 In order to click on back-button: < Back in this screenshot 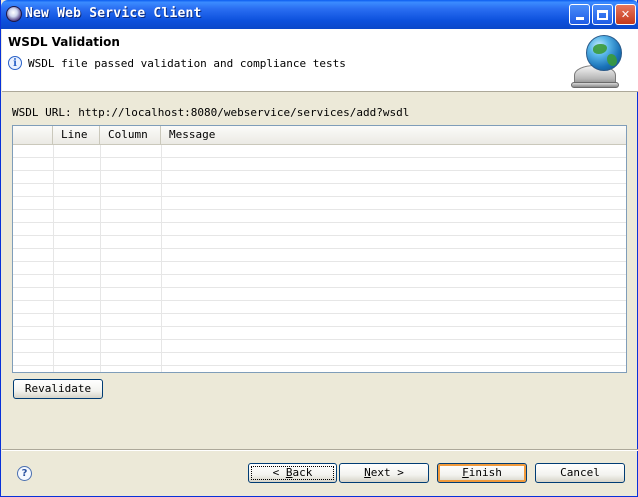, I will do `click(292, 473)`.